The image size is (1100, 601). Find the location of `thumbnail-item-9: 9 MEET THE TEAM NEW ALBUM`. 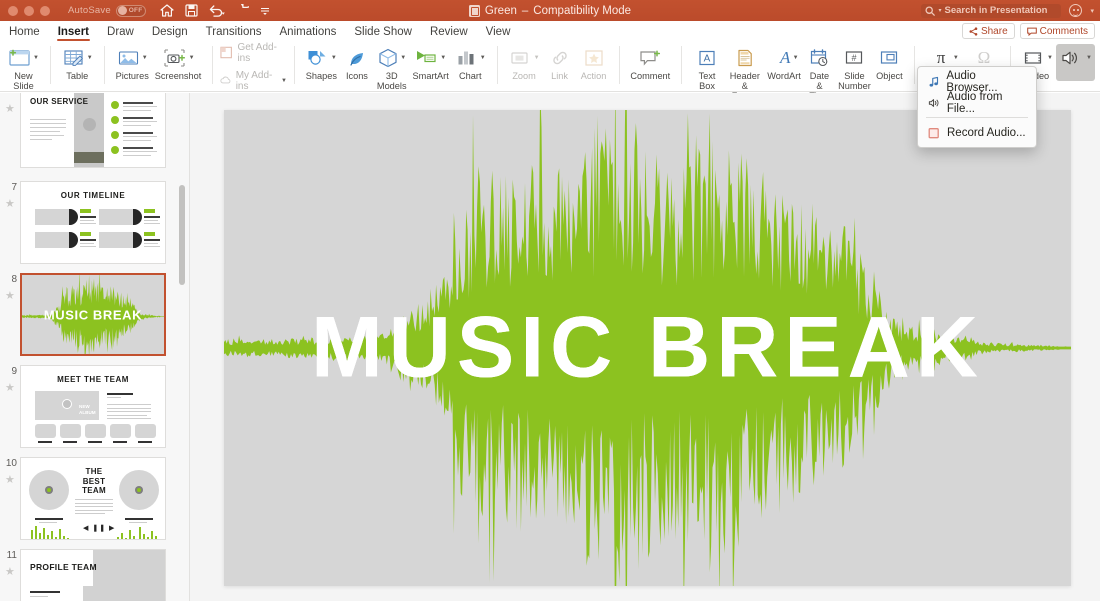

thumbnail-item-9: 9 MEET THE TEAM NEW ALBUM is located at coordinates (94, 406).